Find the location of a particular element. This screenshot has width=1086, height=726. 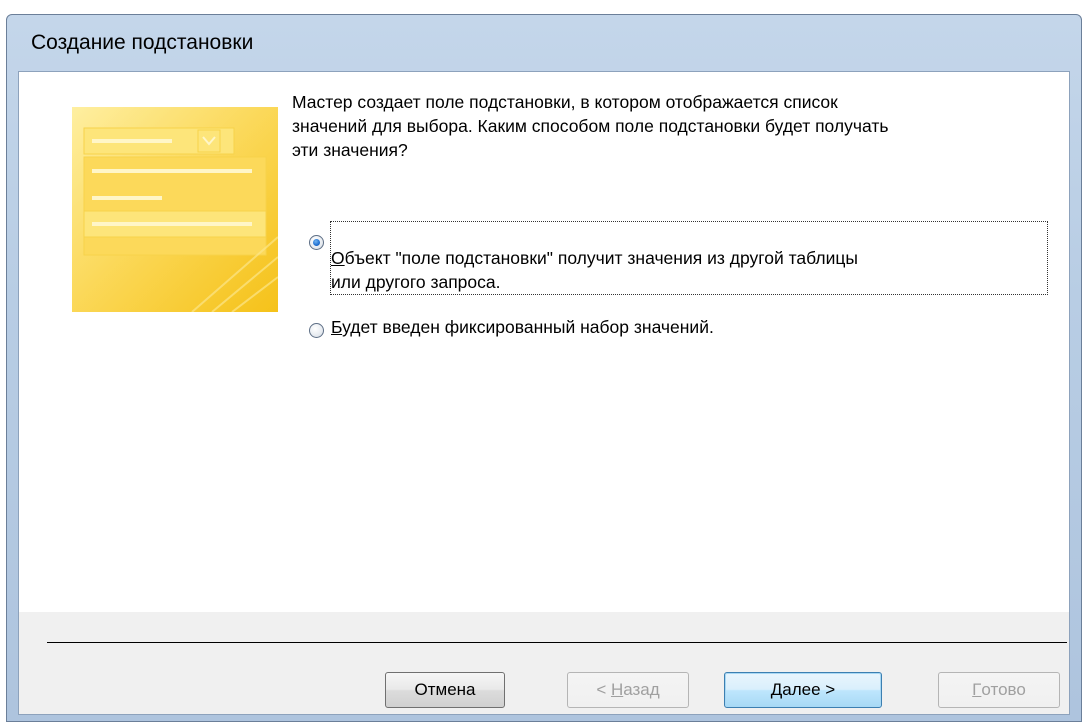

next-button: Далее > is located at coordinates (803, 690).